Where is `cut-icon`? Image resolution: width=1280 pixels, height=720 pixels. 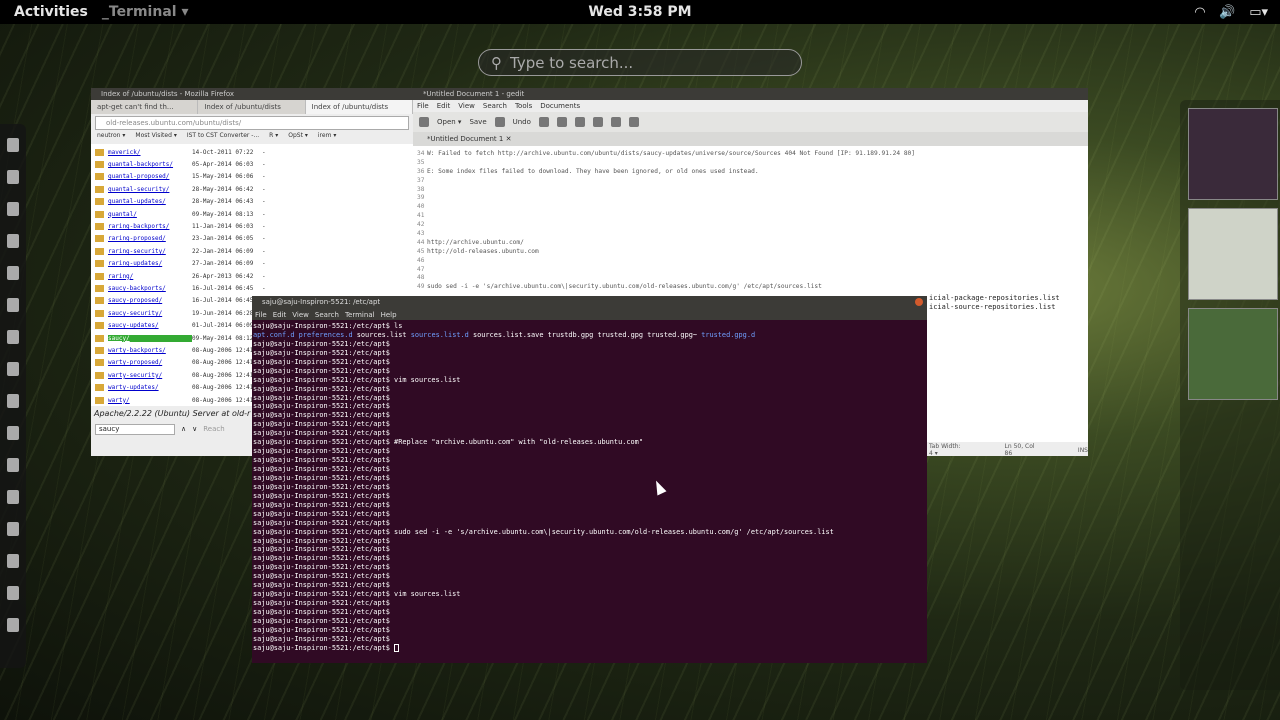
cut-icon is located at coordinates (561, 122).